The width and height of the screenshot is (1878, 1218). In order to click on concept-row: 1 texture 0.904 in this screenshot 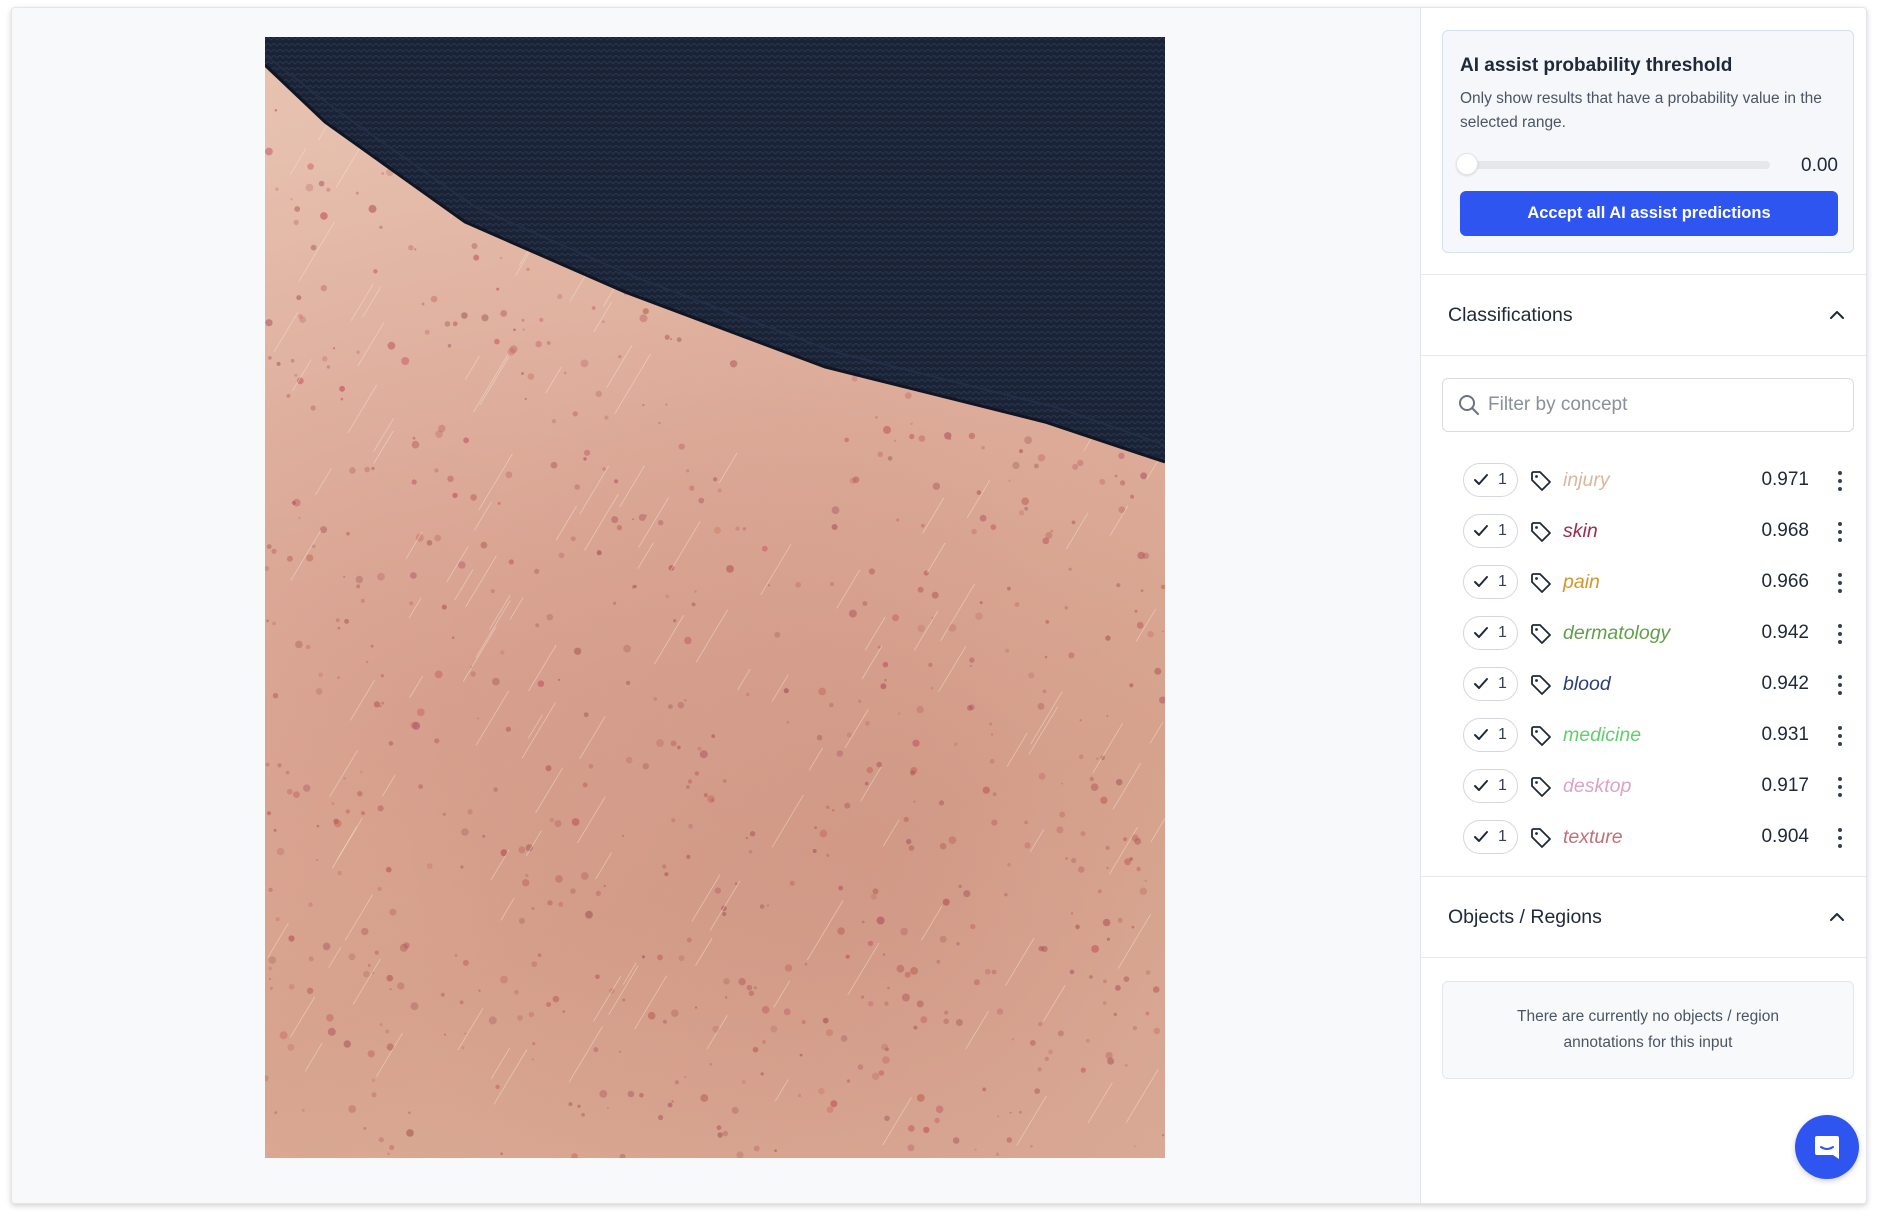, I will do `click(1643, 838)`.